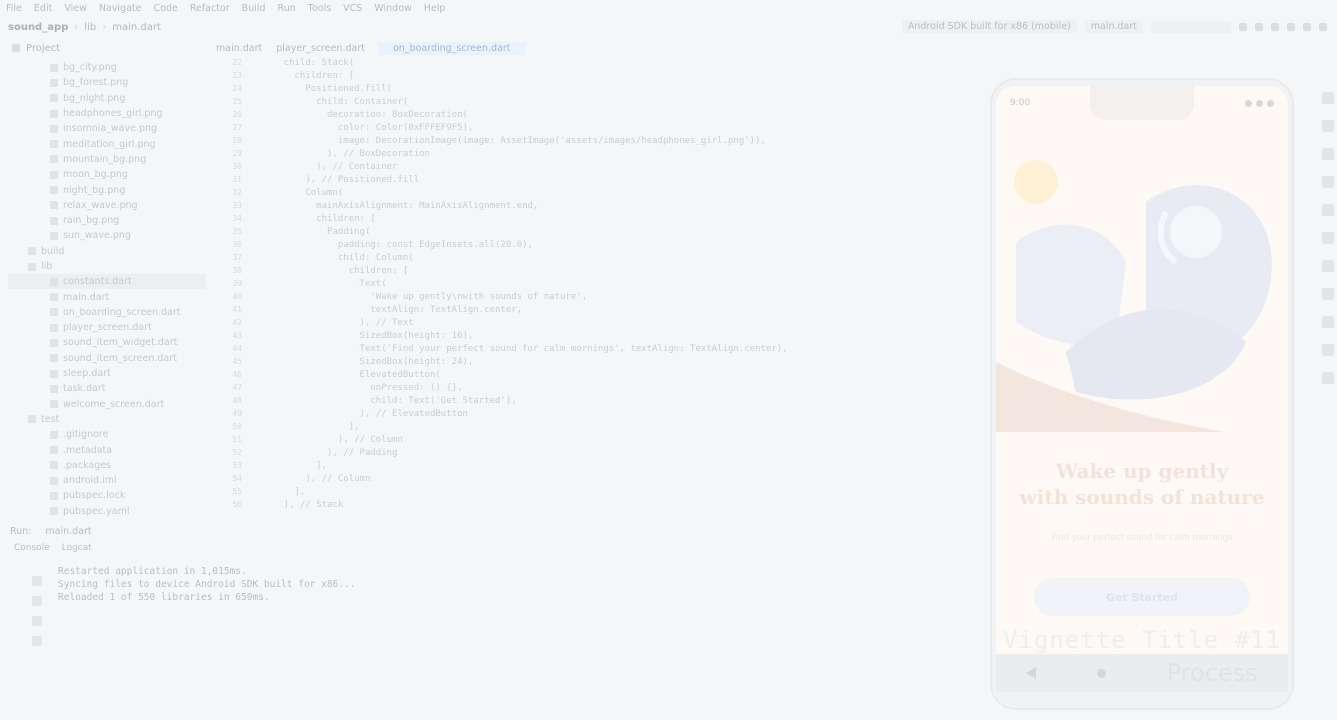 Image resolution: width=1337 pixels, height=720 pixels. Describe the element at coordinates (107, 205) in the screenshot. I see `tree-item: relax_wave.png` at that location.